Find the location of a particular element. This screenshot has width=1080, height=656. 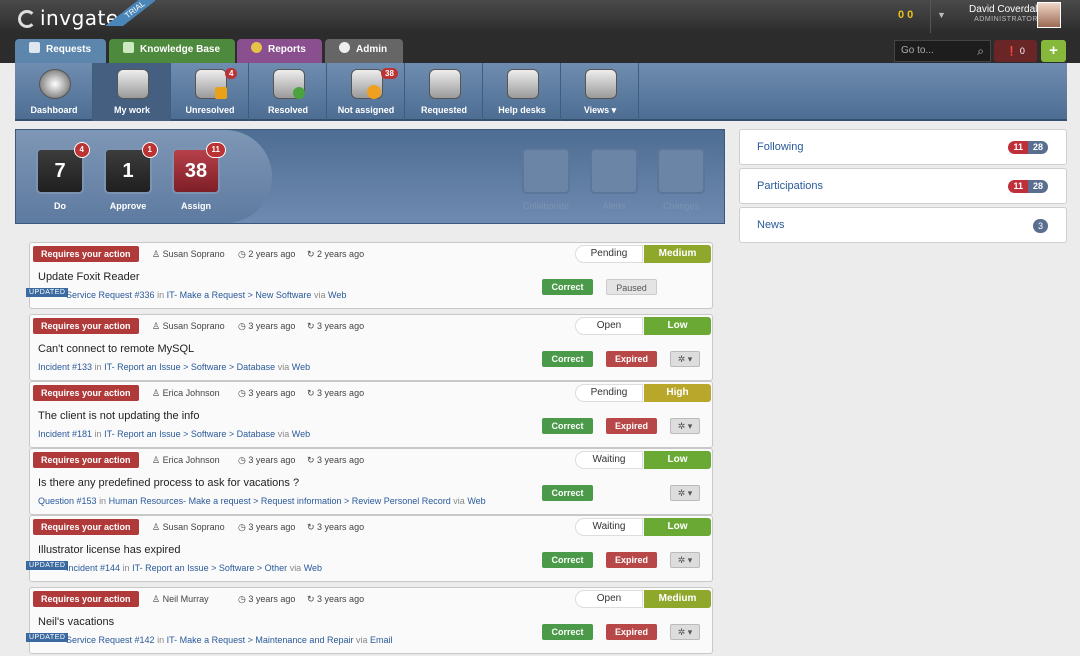

add-button: + is located at coordinates (1053, 51).